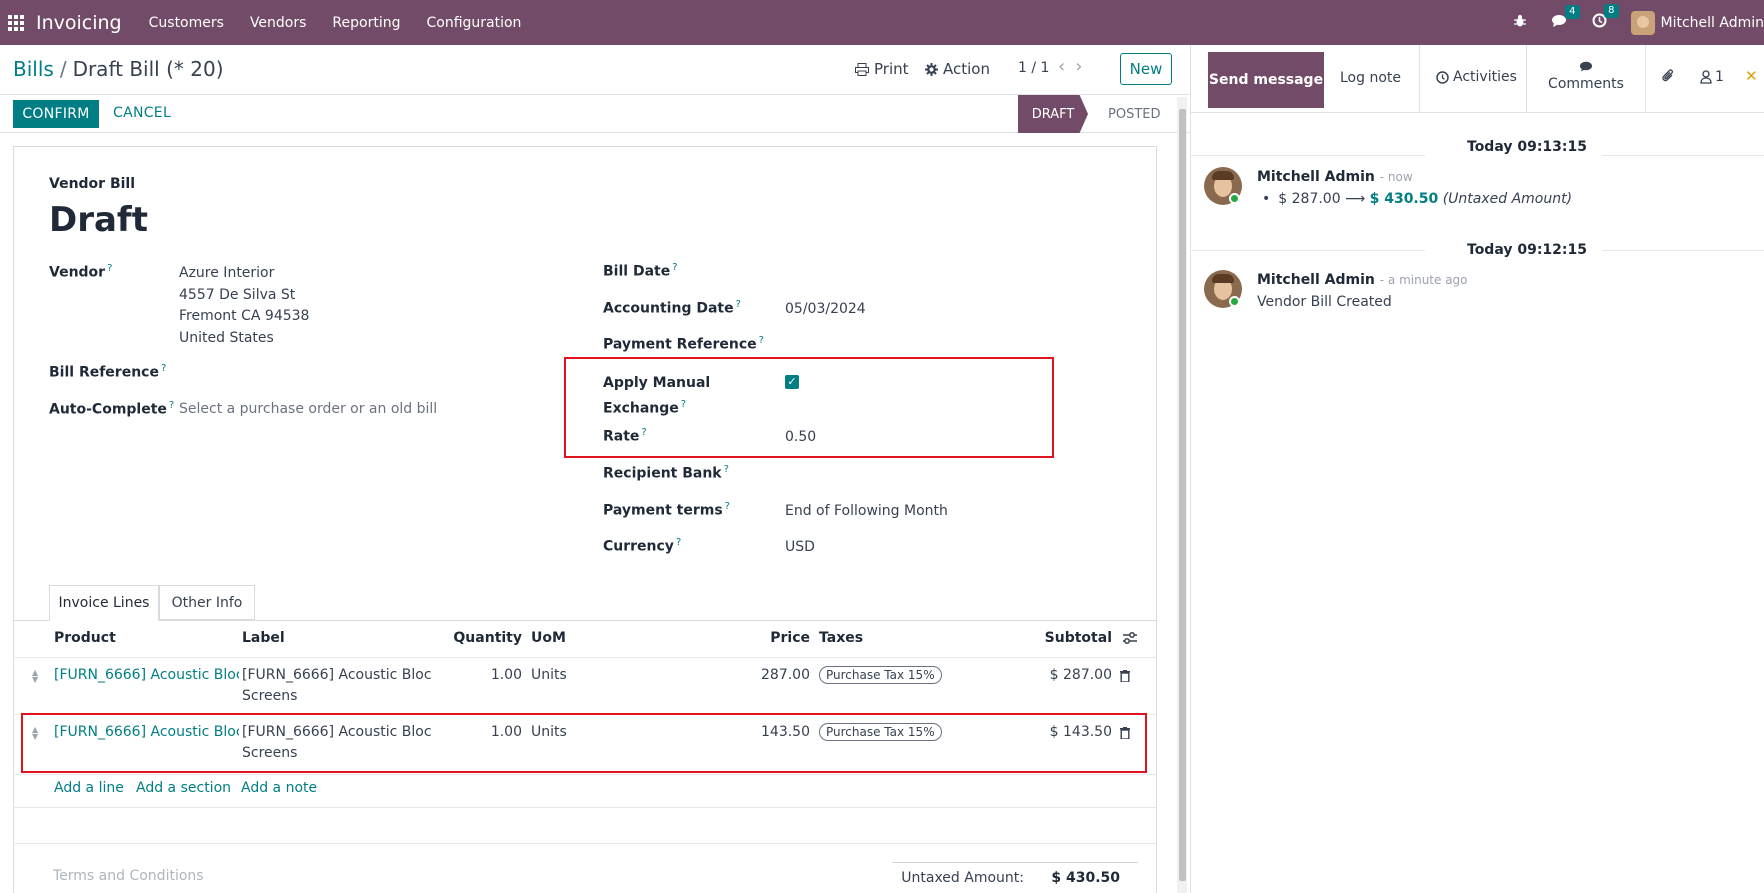 The height and width of the screenshot is (893, 1764). What do you see at coordinates (1080, 732) in the screenshot?
I see `row-subtotal: $ 143.50` at bounding box center [1080, 732].